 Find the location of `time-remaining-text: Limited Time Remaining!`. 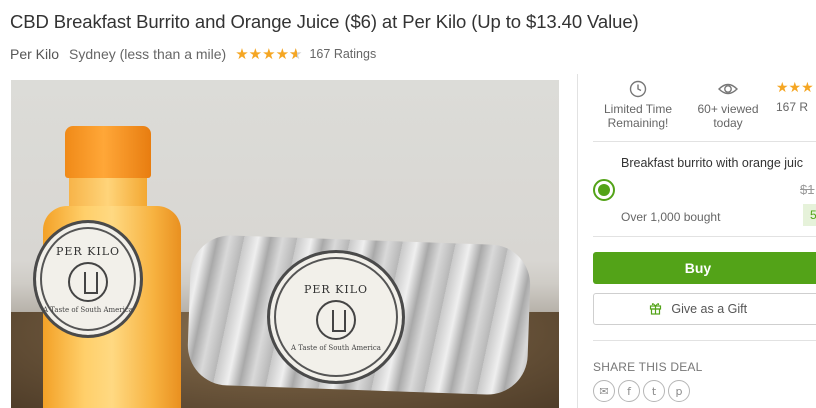

time-remaining-text: Limited Time Remaining! is located at coordinates (638, 116).